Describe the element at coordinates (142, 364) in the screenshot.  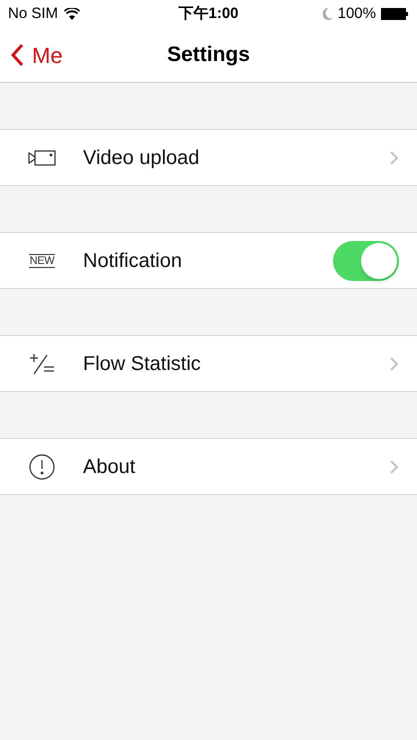
I see `row-label: Flow Statistic` at that location.